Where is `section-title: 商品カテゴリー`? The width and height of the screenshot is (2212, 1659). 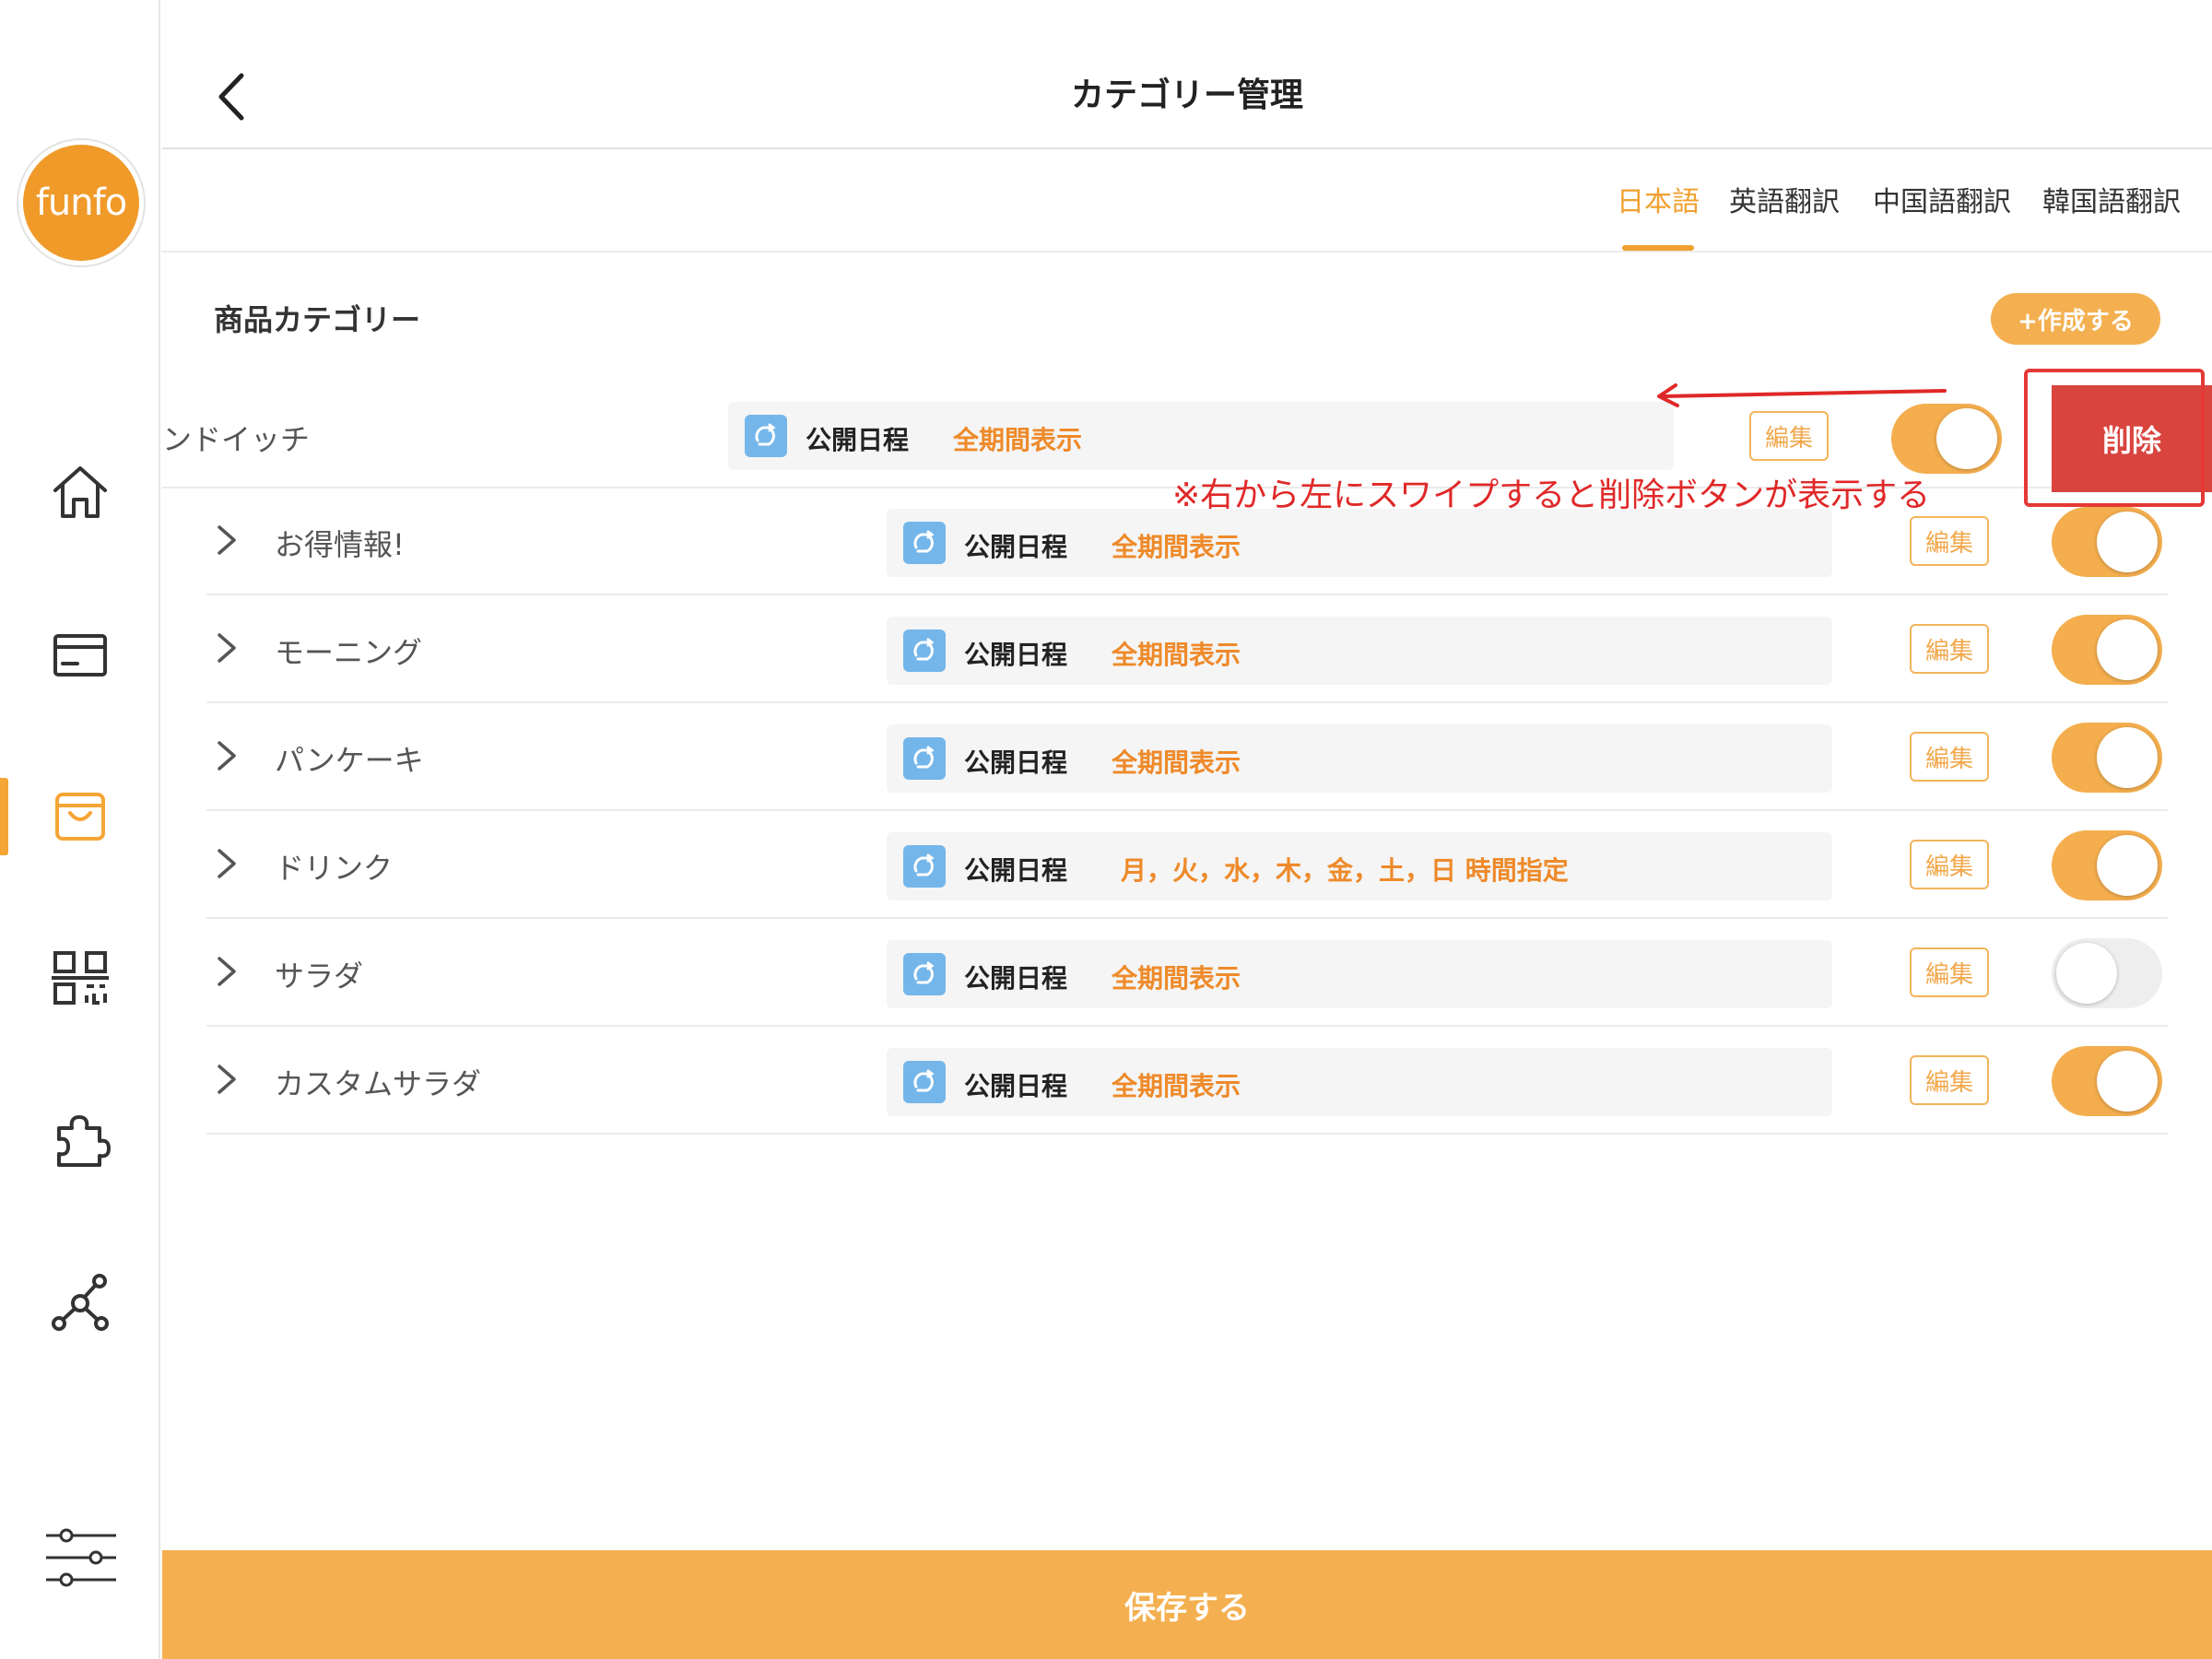 section-title: 商品カテゴリー is located at coordinates (317, 319).